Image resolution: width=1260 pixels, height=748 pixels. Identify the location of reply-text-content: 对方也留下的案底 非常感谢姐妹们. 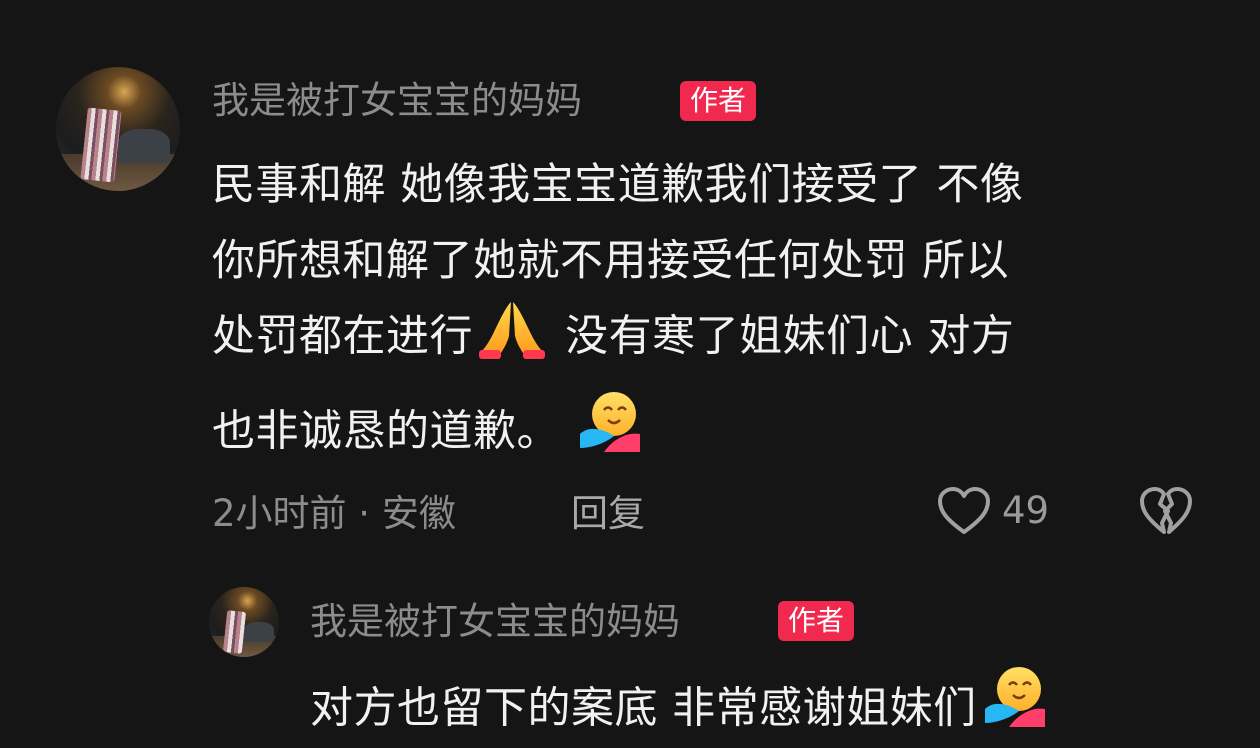
(643, 708).